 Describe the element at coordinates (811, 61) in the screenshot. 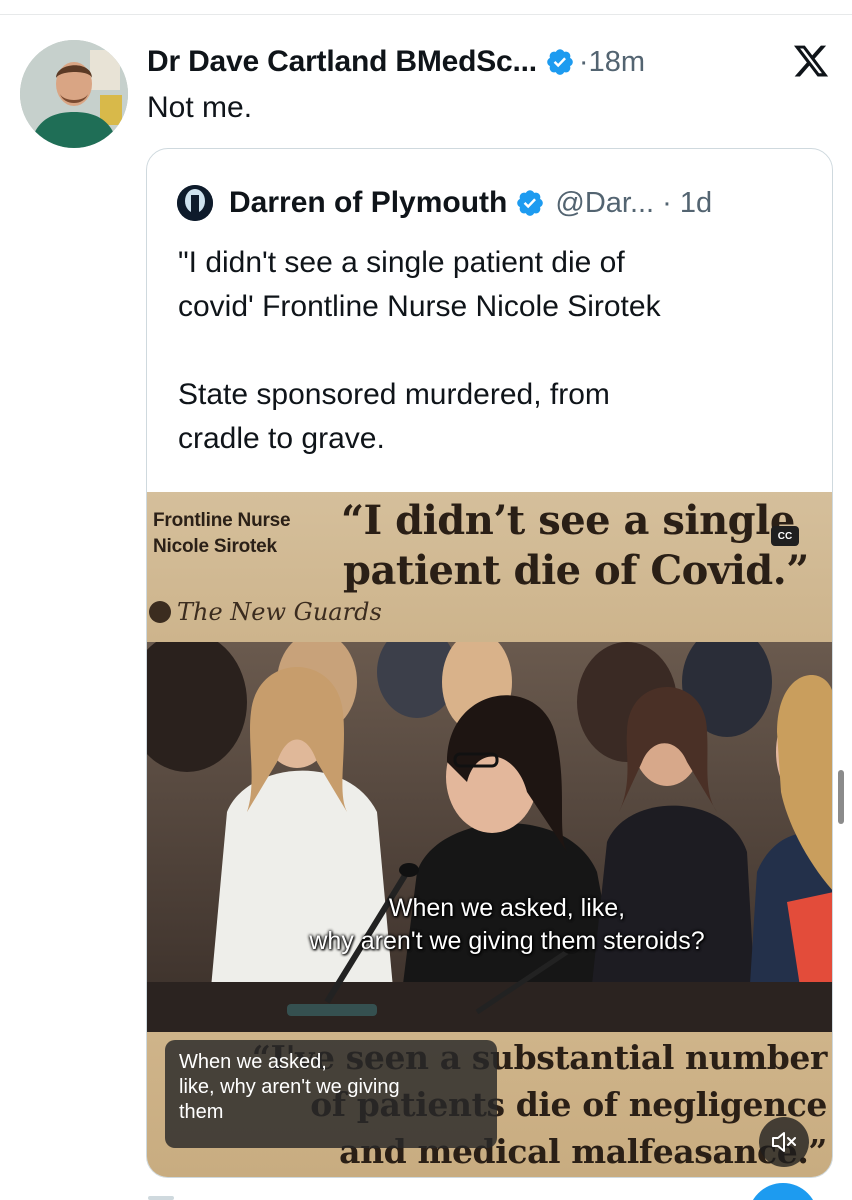

I see `x-logo-icon` at that location.